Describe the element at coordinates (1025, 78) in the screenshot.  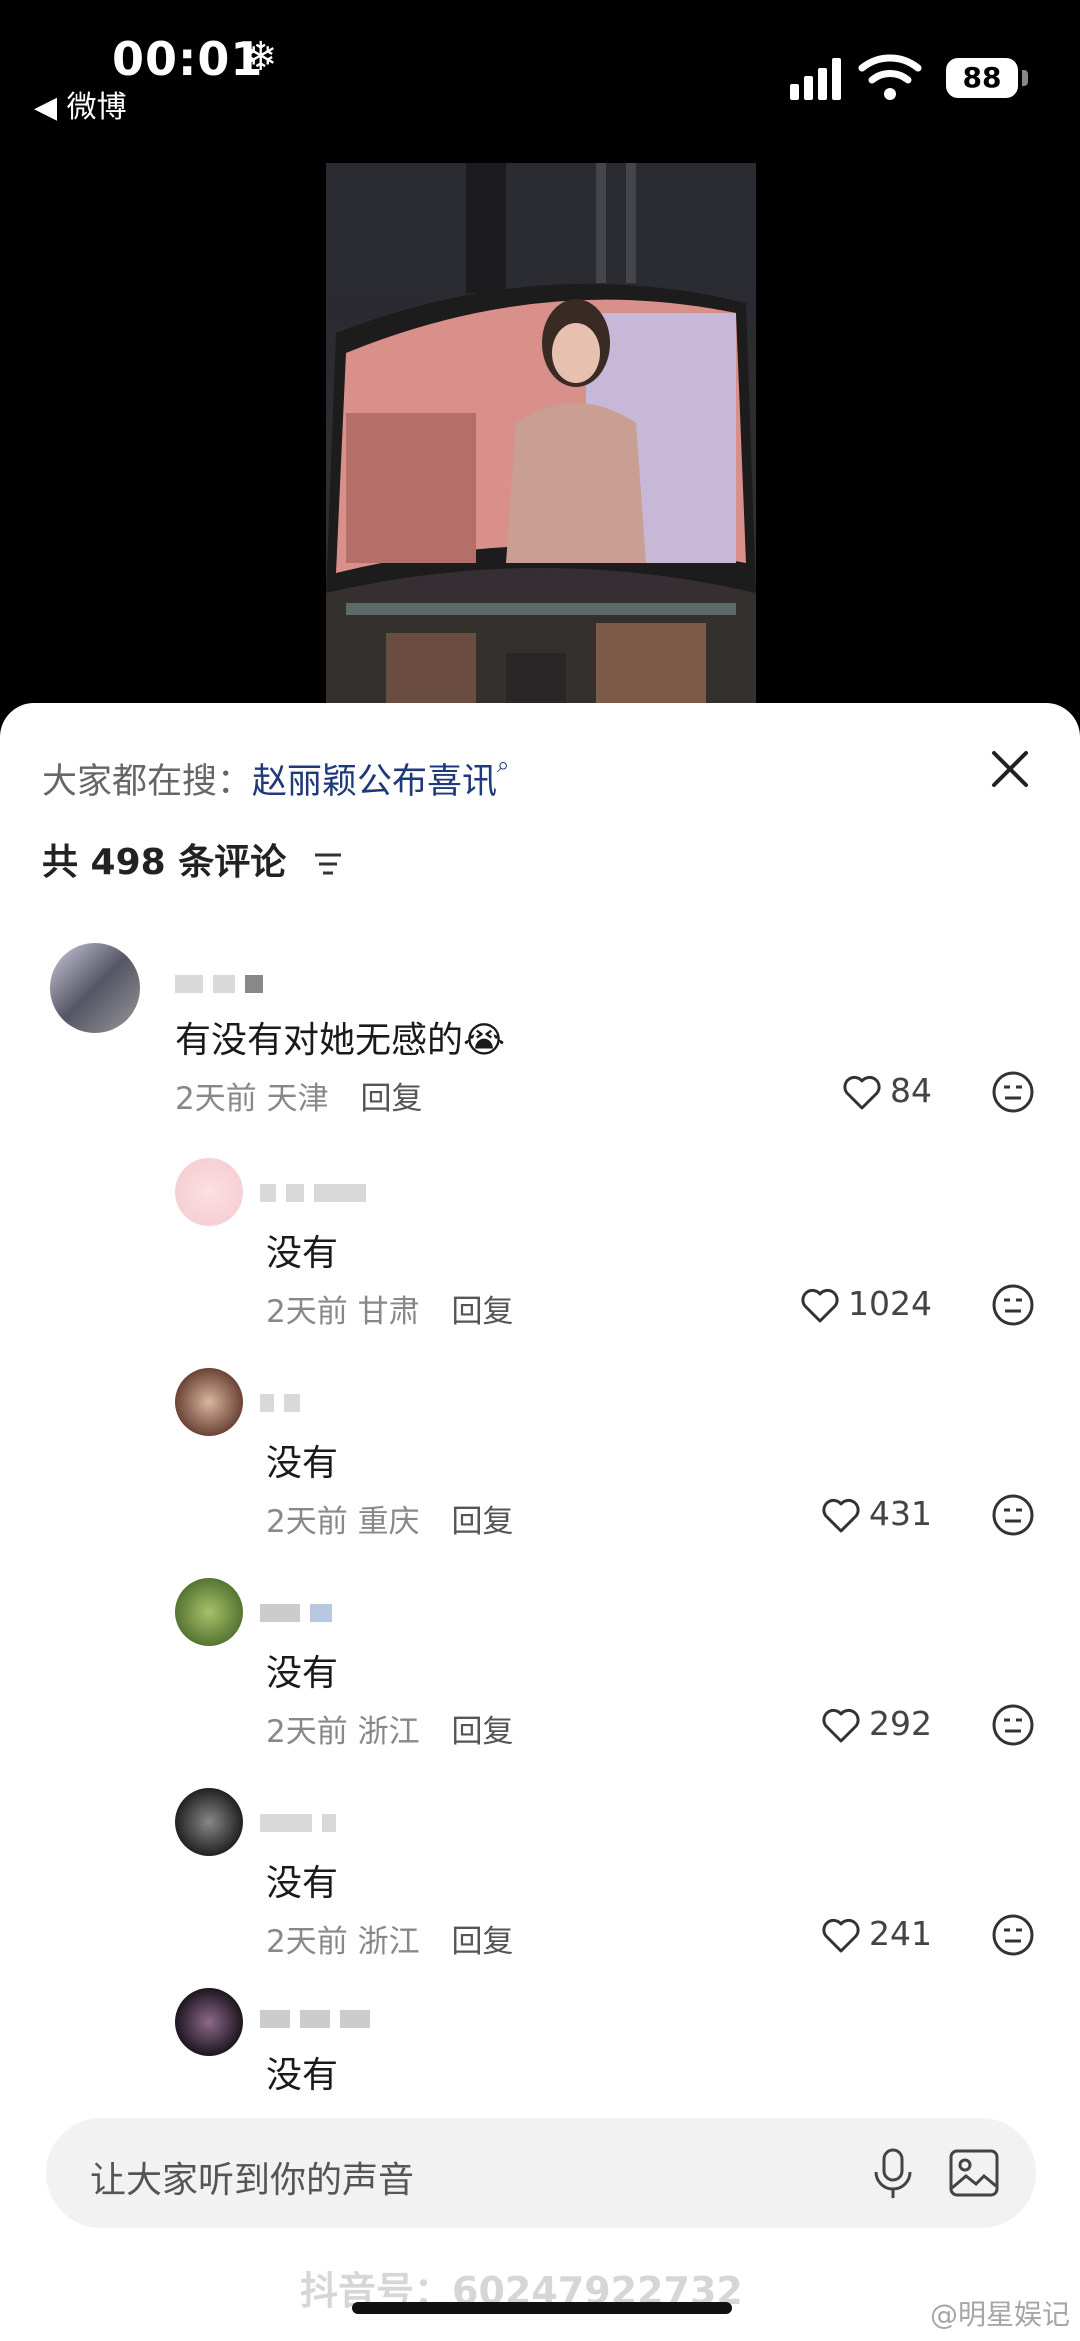
I see `battery-tip` at that location.